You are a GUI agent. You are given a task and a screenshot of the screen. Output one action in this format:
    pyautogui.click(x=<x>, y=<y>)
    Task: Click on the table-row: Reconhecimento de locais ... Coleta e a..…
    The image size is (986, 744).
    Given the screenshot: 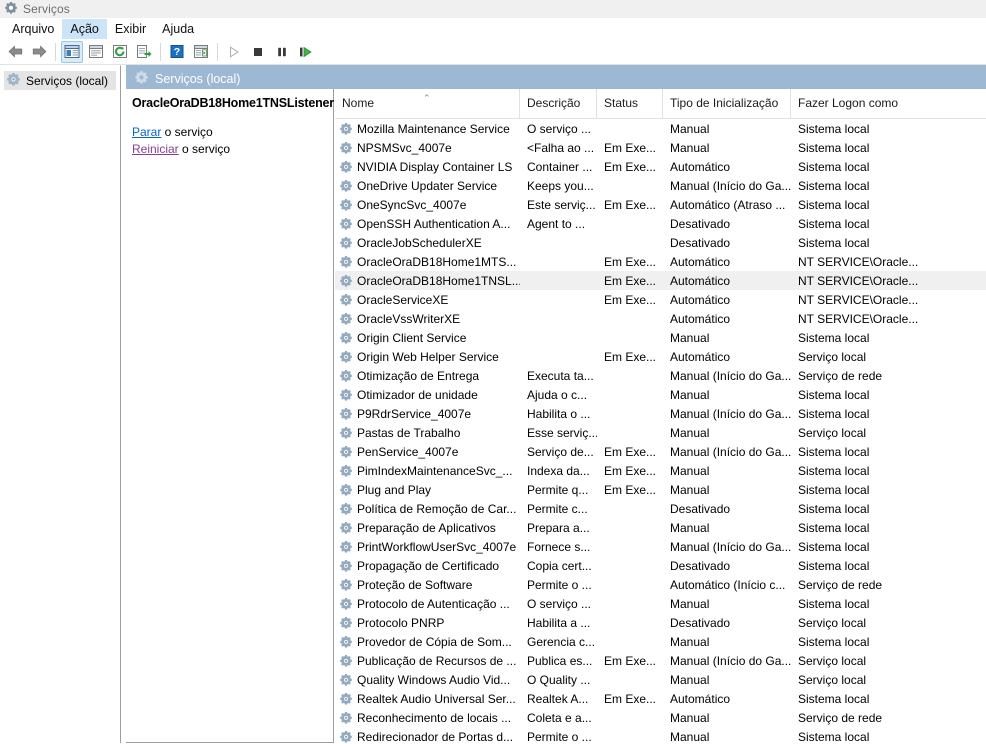 What is the action you would take?
    pyautogui.click(x=660, y=717)
    